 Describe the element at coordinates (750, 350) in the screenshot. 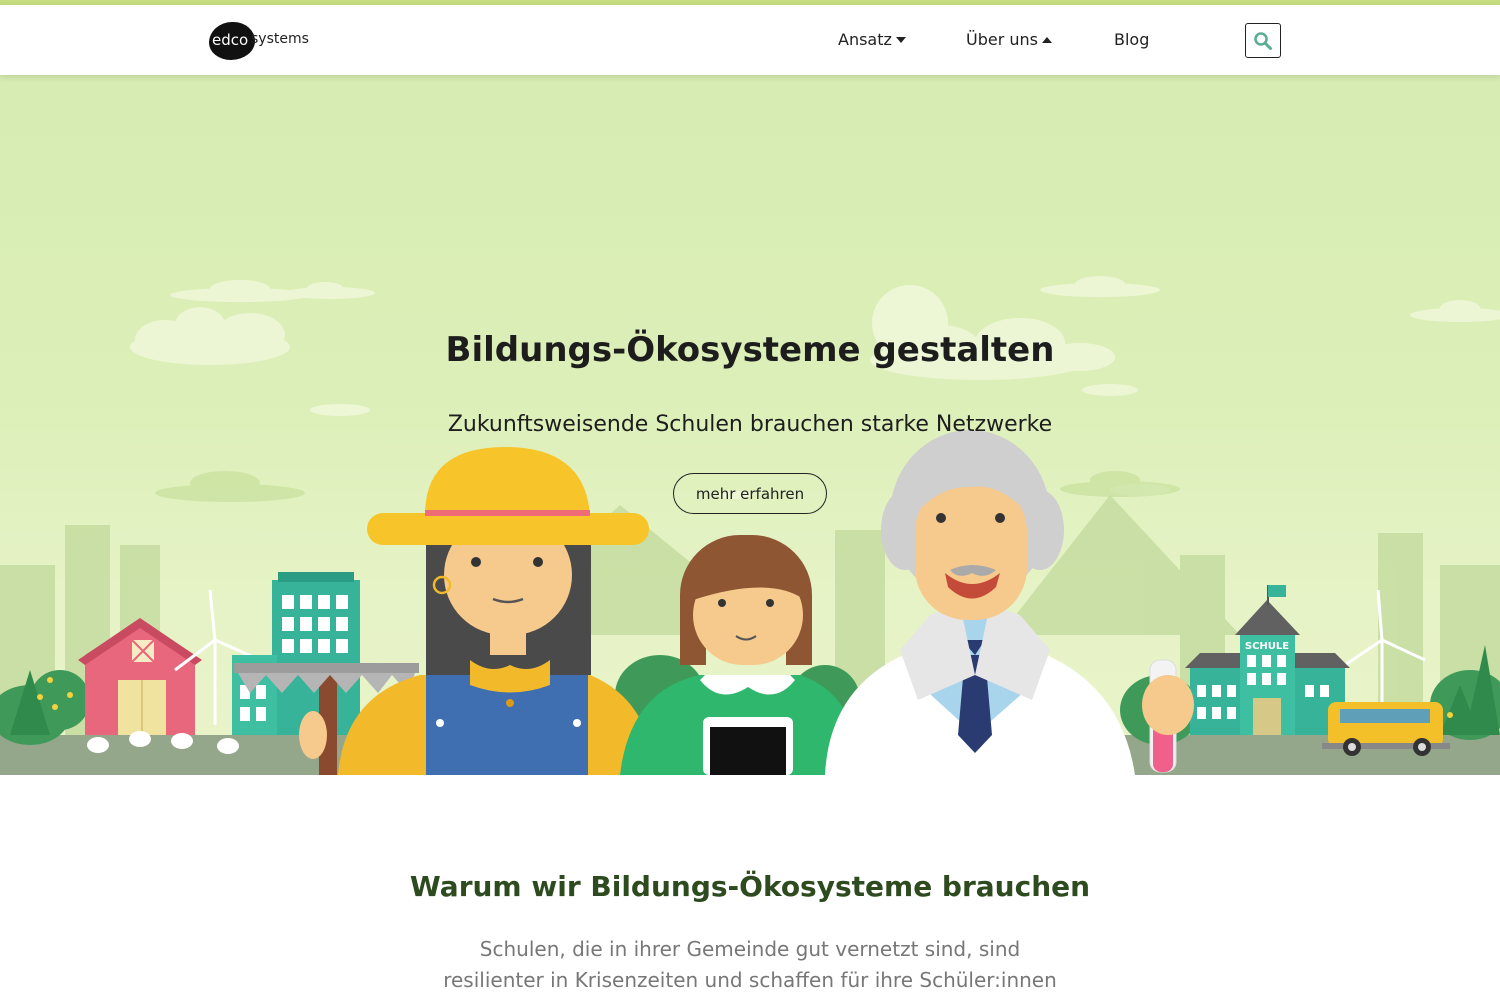

I see `hero-title: Bildungs-Ökosysteme gestalten` at that location.